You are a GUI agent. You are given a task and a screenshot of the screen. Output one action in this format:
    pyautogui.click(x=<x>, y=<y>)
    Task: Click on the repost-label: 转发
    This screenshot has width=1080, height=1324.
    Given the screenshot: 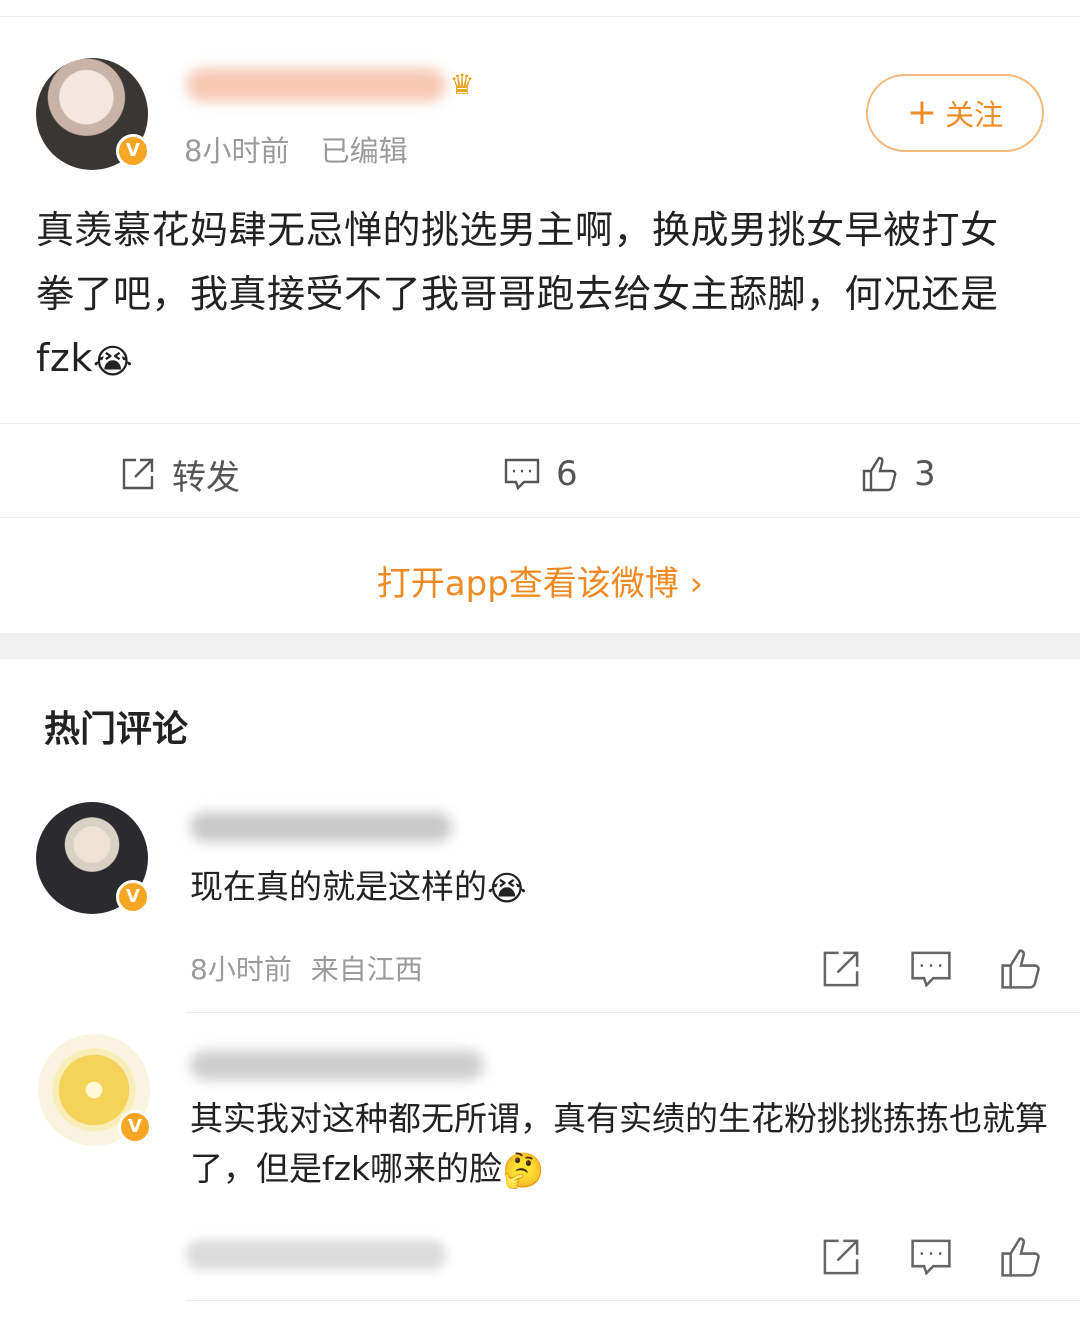 What is the action you would take?
    pyautogui.click(x=206, y=477)
    